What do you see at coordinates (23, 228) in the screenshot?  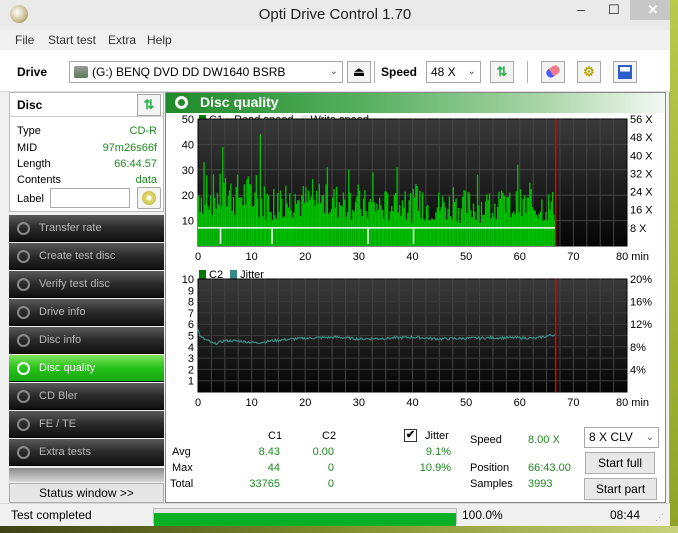 I see `disc-test-icon` at bounding box center [23, 228].